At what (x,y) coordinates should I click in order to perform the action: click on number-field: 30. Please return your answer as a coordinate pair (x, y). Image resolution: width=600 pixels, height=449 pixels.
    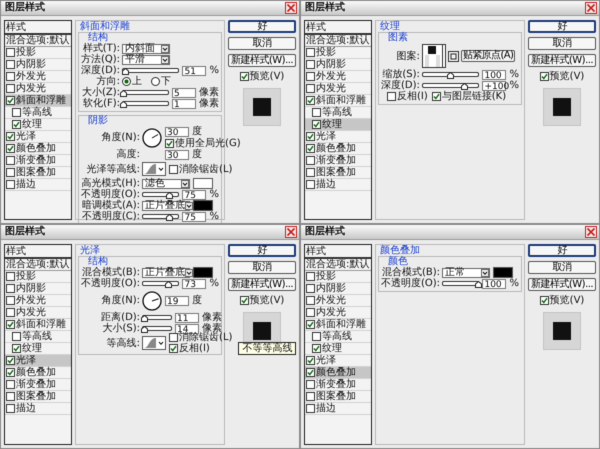
    Looking at the image, I should click on (177, 155).